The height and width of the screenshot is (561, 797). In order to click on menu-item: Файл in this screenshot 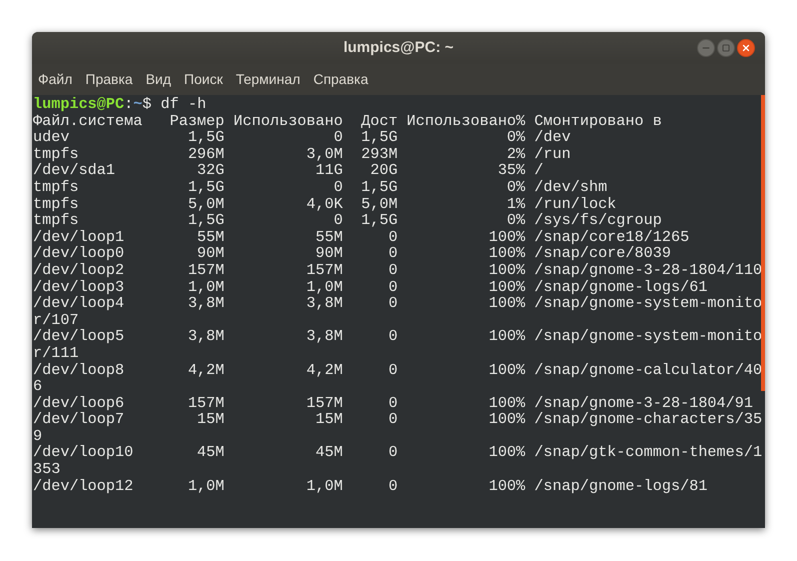, I will do `click(55, 79)`.